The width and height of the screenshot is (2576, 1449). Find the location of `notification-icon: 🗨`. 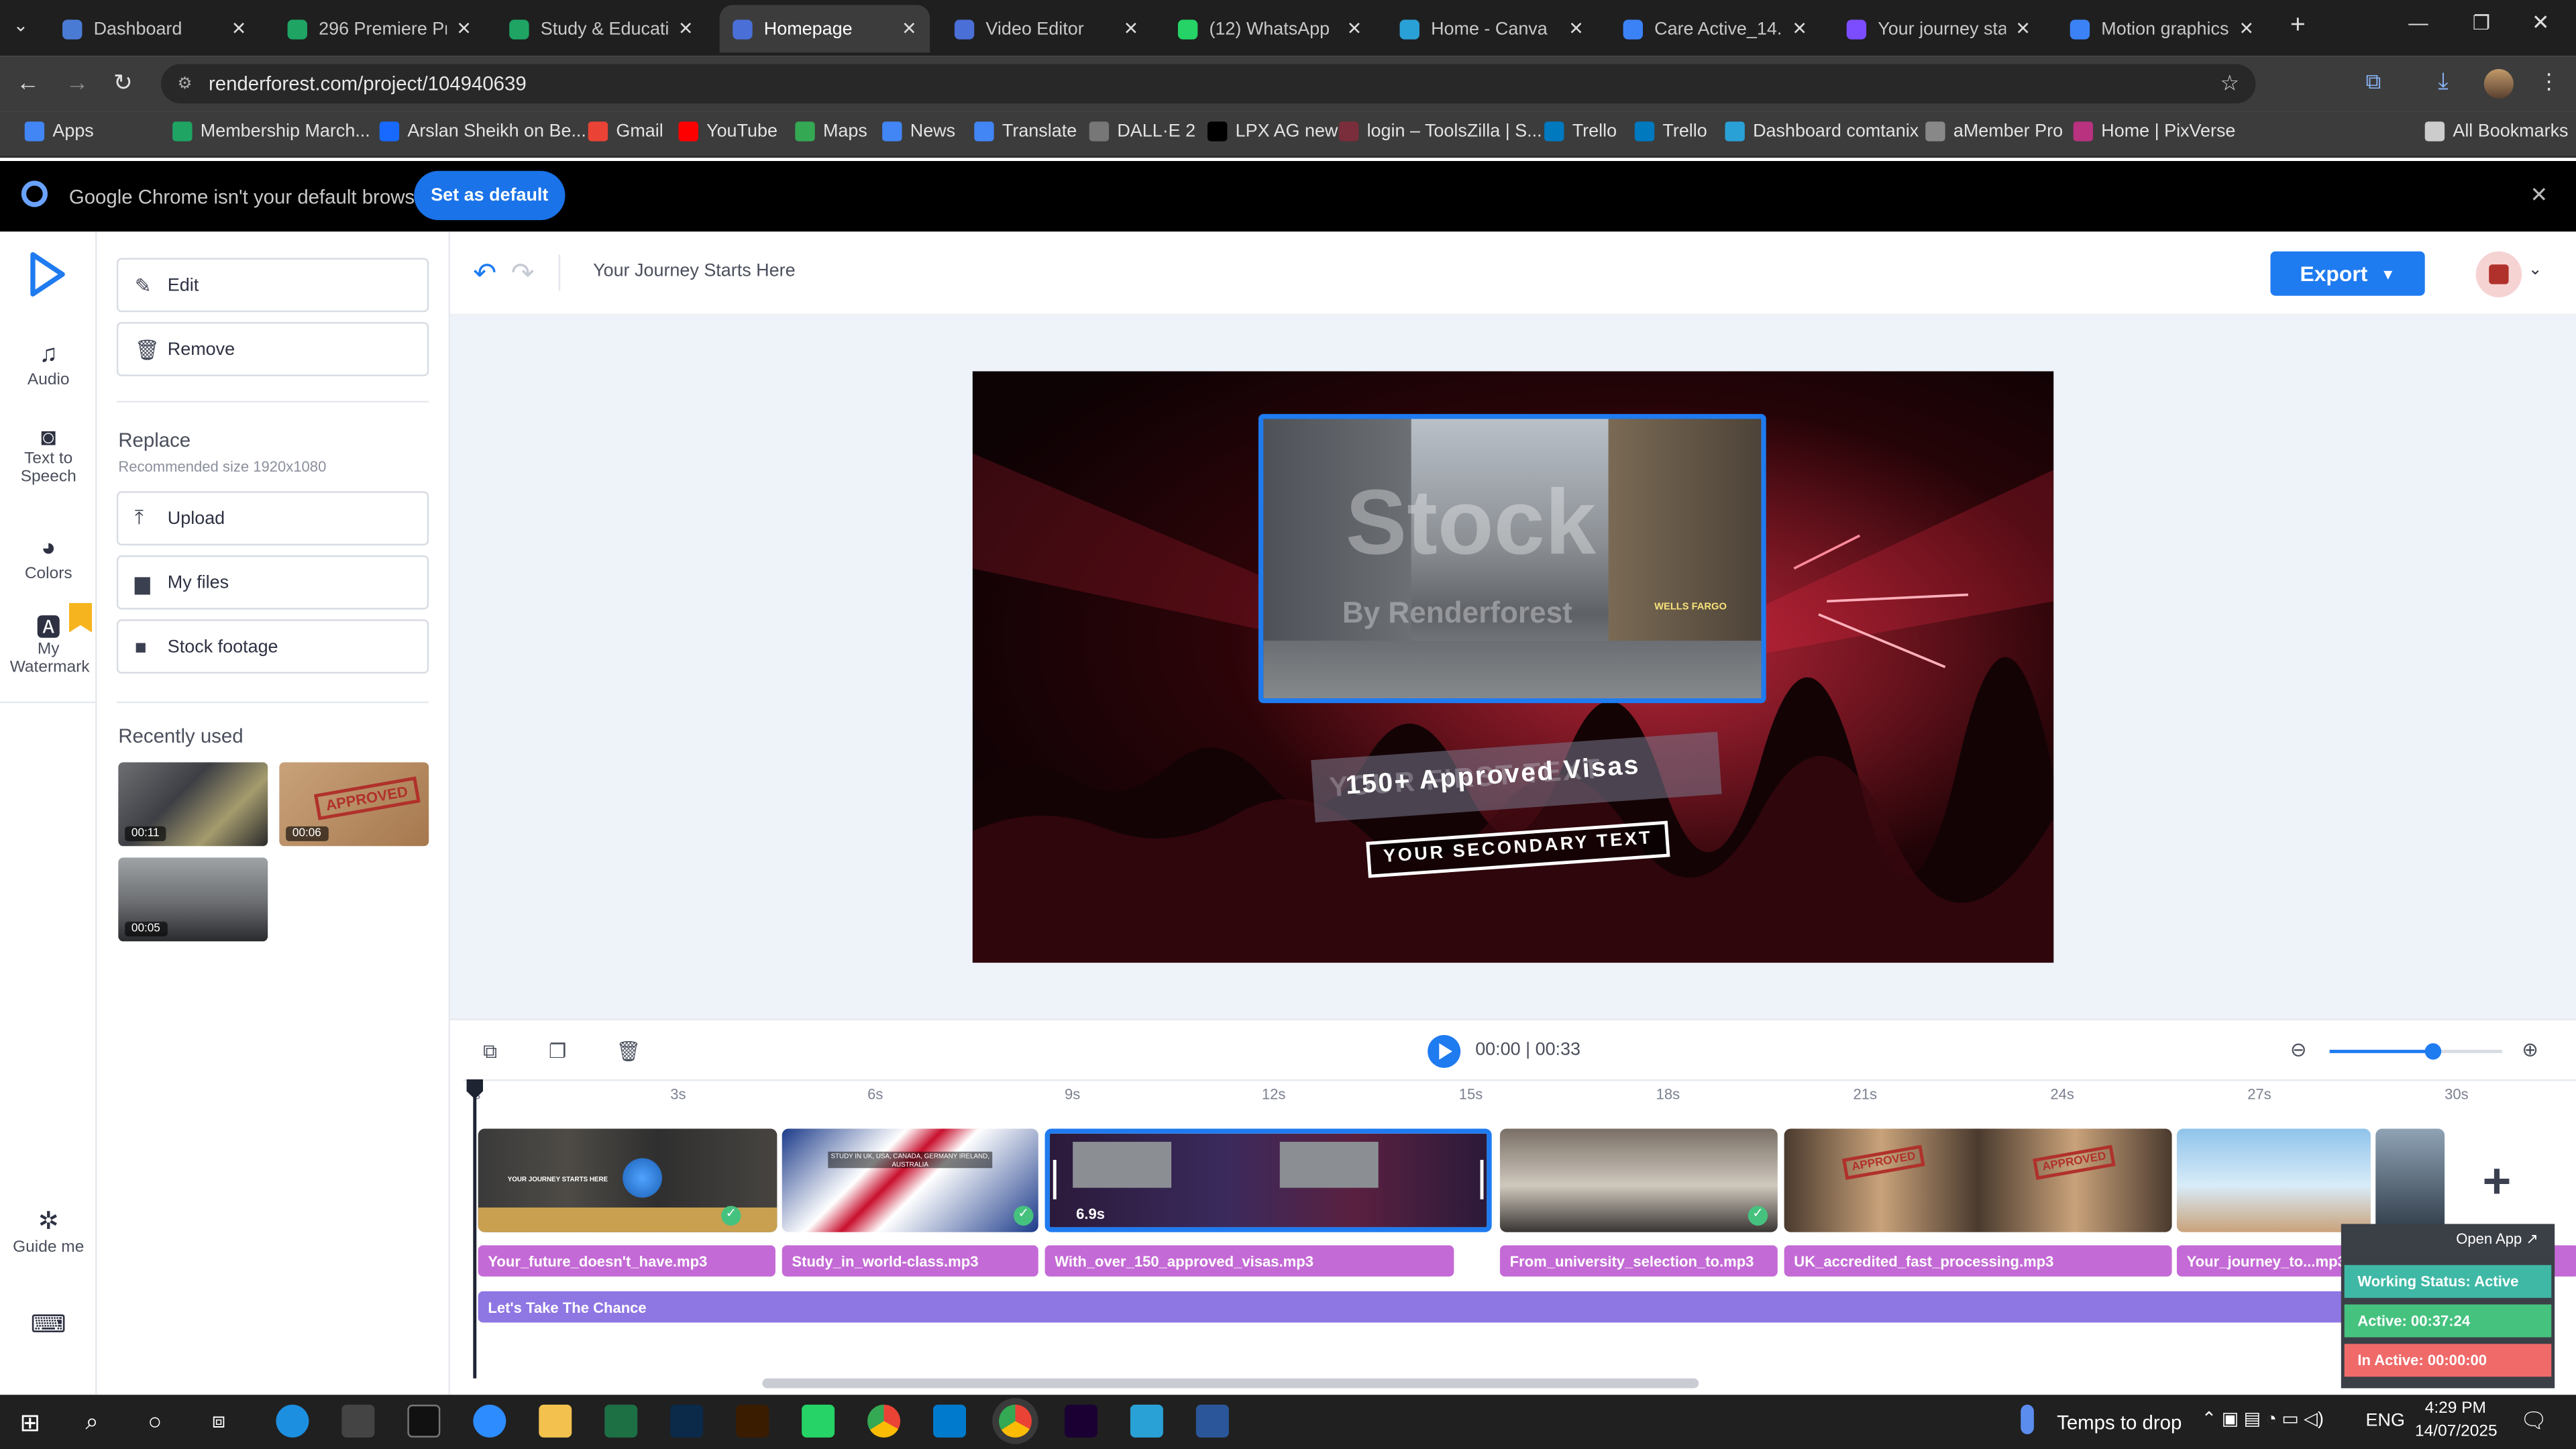

notification-icon: 🗨 is located at coordinates (2533, 1421).